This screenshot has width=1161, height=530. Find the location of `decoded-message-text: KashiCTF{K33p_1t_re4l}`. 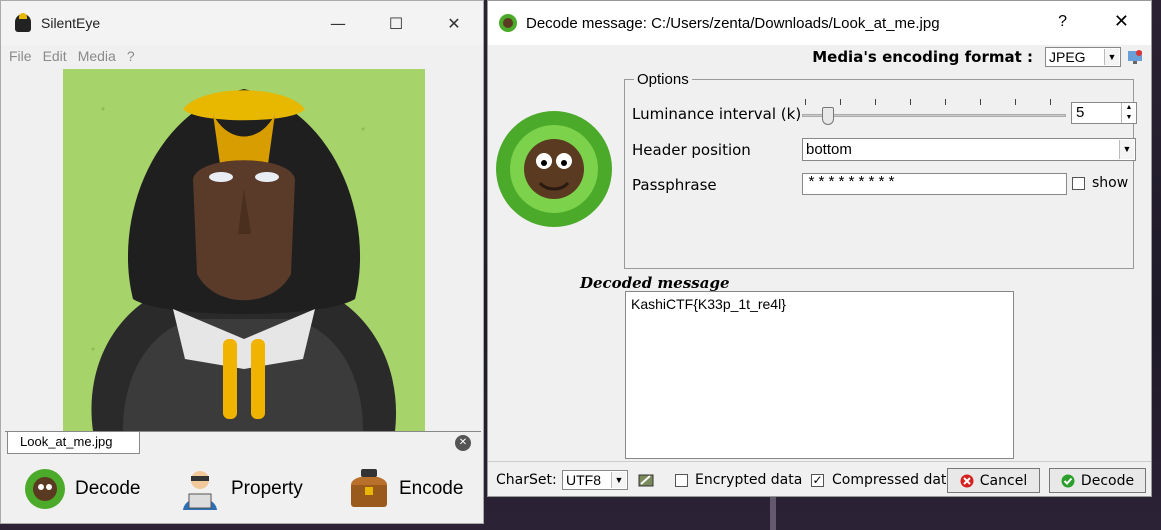

decoded-message-text: KashiCTF{K33p_1t_re4l} is located at coordinates (708, 304).